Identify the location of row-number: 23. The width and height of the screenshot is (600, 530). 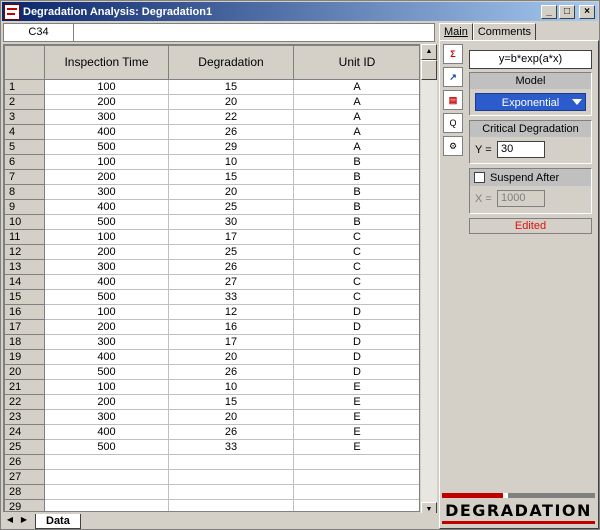
(24, 417).